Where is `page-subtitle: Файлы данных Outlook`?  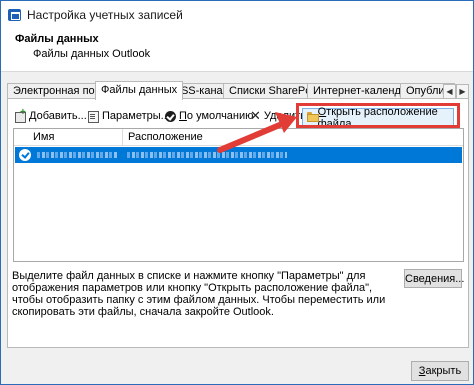 page-subtitle: Файлы данных Outlook is located at coordinates (92, 54).